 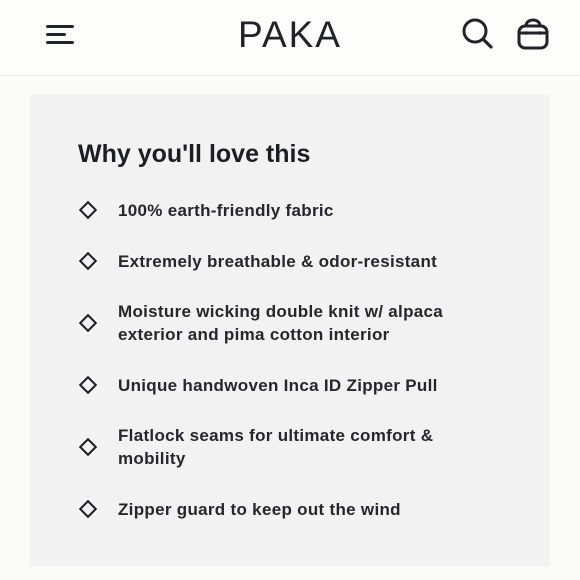 I want to click on features-title: Why you'll love this, so click(x=194, y=154).